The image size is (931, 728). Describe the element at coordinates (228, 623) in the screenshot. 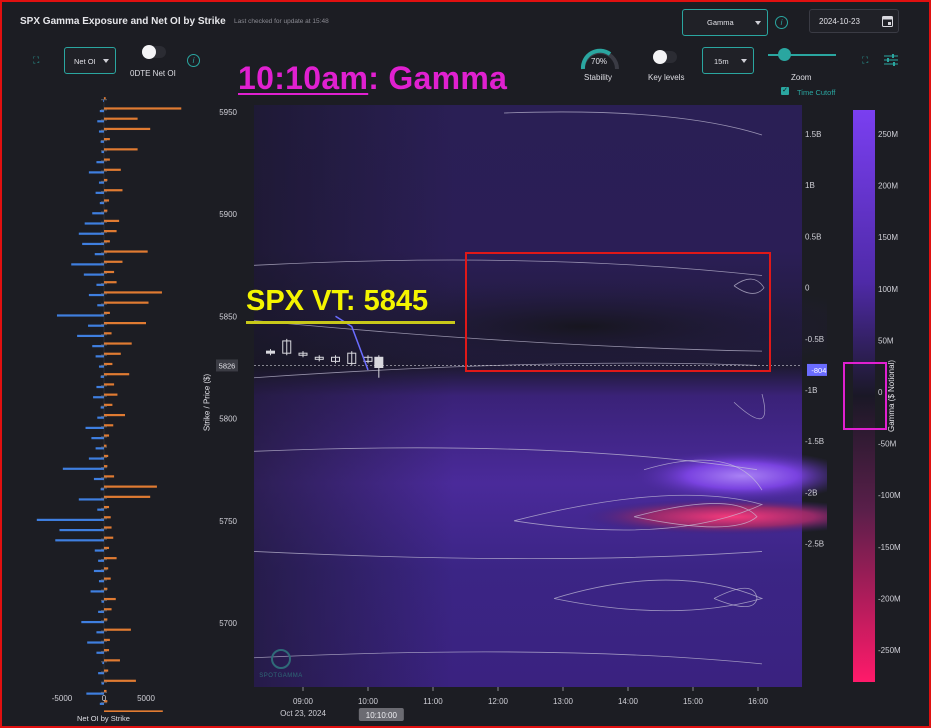

I see `y-tick-label: 5700` at that location.